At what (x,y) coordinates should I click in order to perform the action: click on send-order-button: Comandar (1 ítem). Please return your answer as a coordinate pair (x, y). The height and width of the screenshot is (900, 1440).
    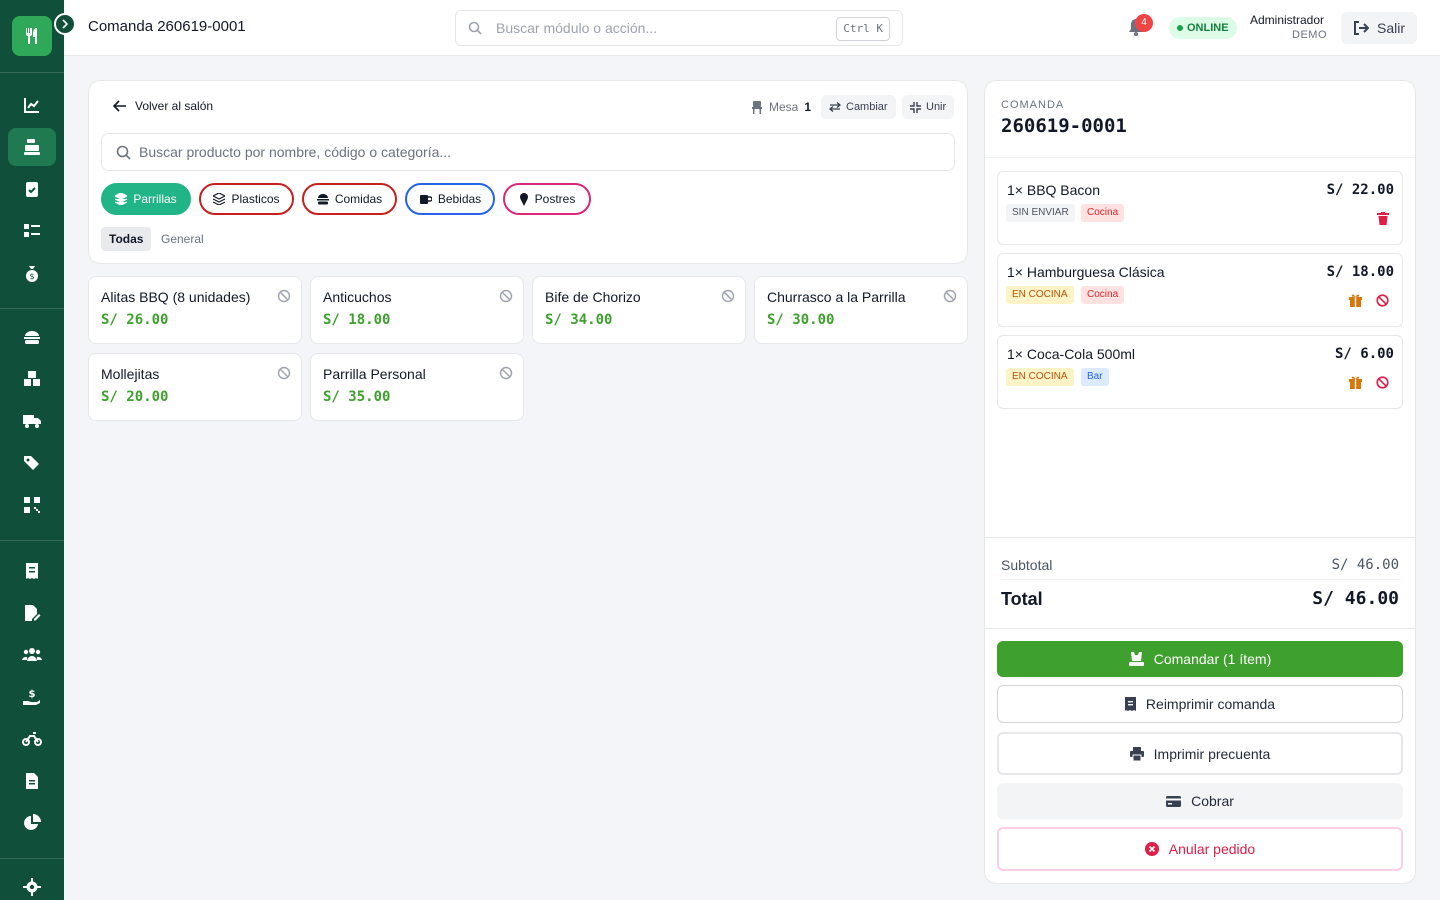
    Looking at the image, I should click on (1200, 659).